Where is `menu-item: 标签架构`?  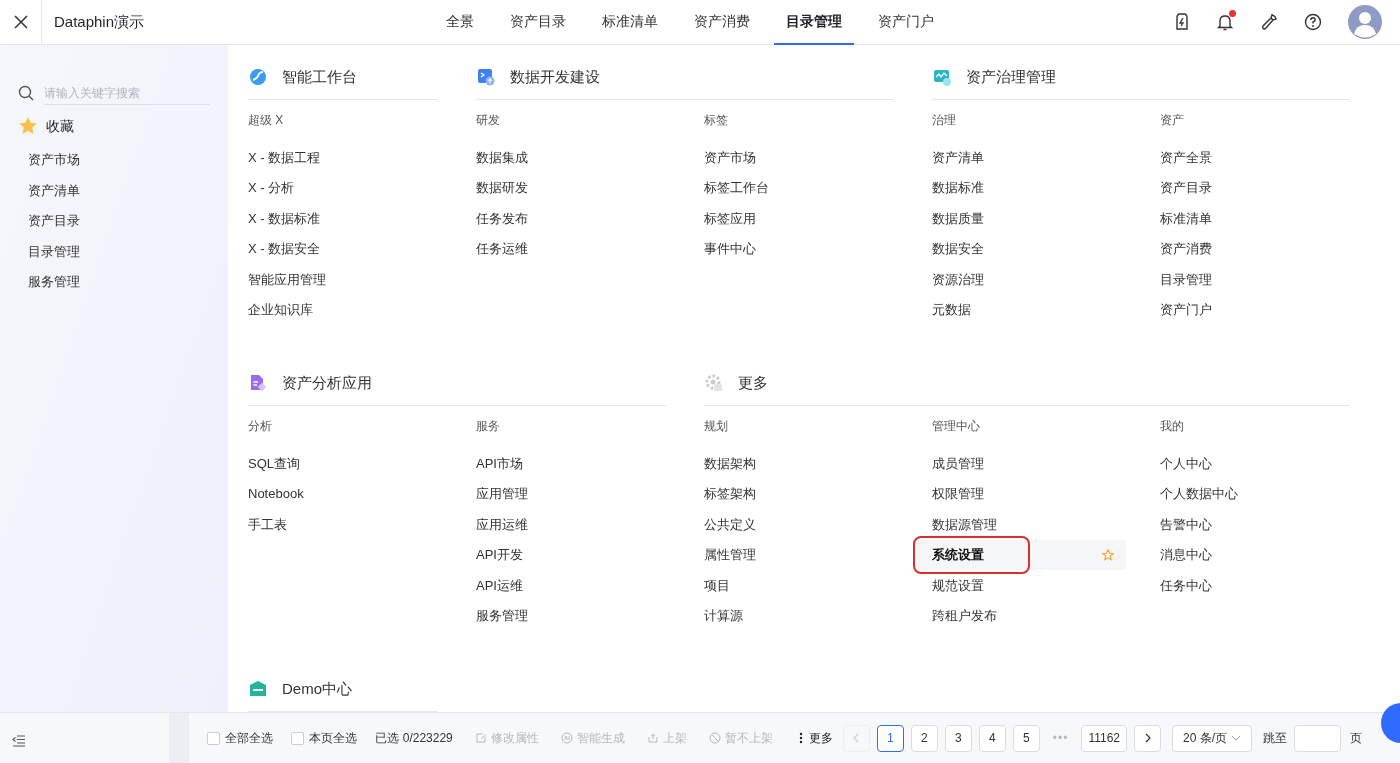
menu-item: 标签架构 is located at coordinates (730, 494).